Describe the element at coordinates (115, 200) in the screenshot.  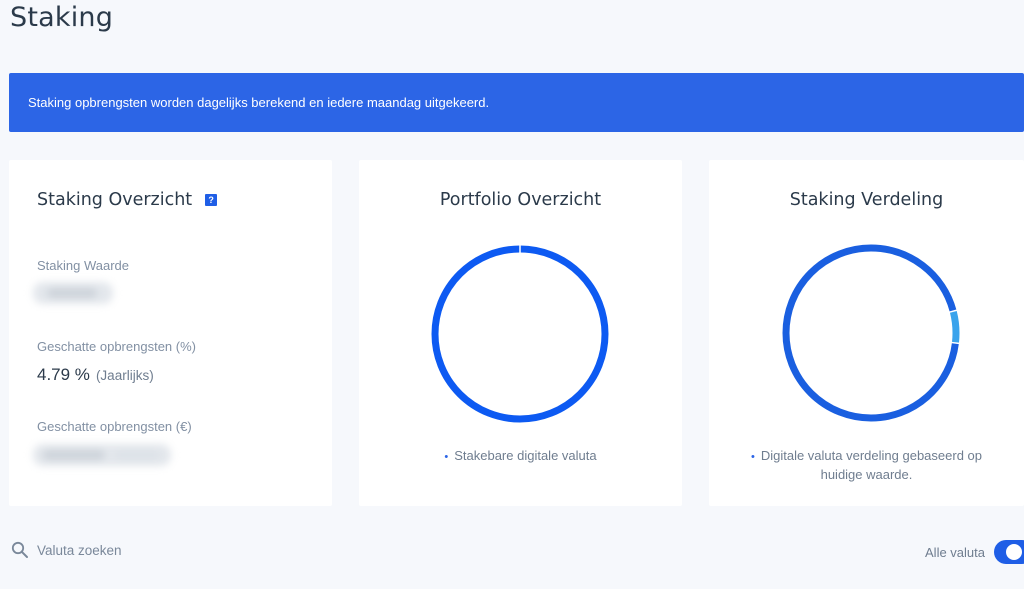
I see `staking-overview-title: Staking Overzicht` at that location.